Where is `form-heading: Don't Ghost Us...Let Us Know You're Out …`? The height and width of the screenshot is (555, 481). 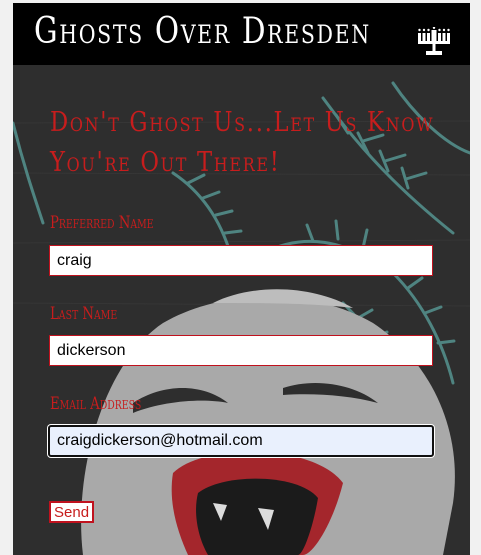
form-heading: Don't Ghost Us...Let Us Know You're Out … is located at coordinates (242, 143).